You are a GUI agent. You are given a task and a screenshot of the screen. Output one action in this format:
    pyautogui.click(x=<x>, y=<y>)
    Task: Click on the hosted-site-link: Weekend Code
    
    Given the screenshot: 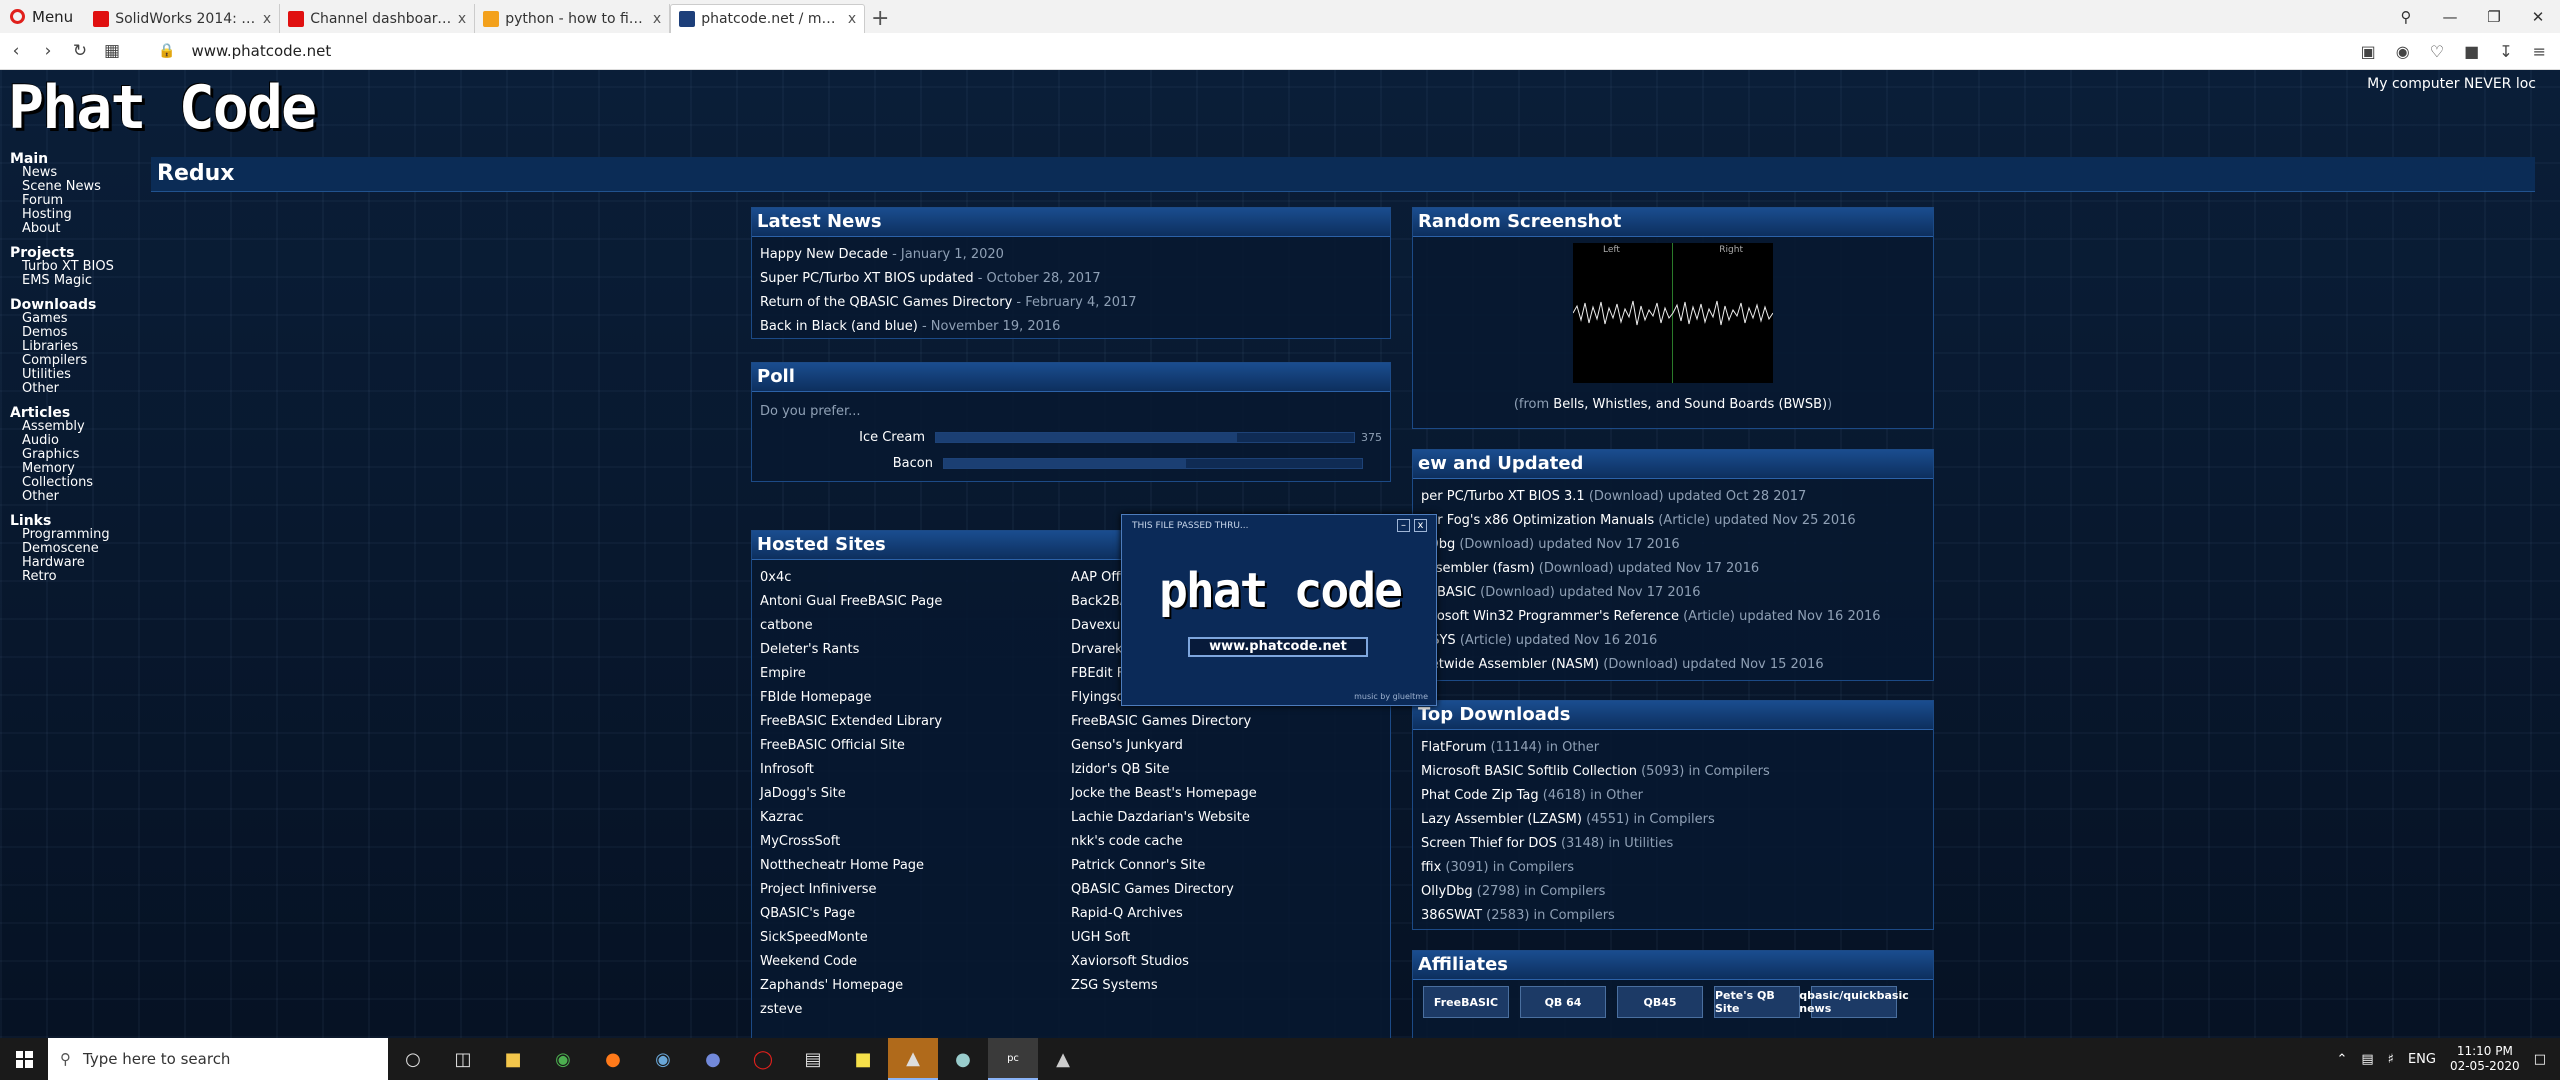 What is the action you would take?
    pyautogui.click(x=915, y=962)
    